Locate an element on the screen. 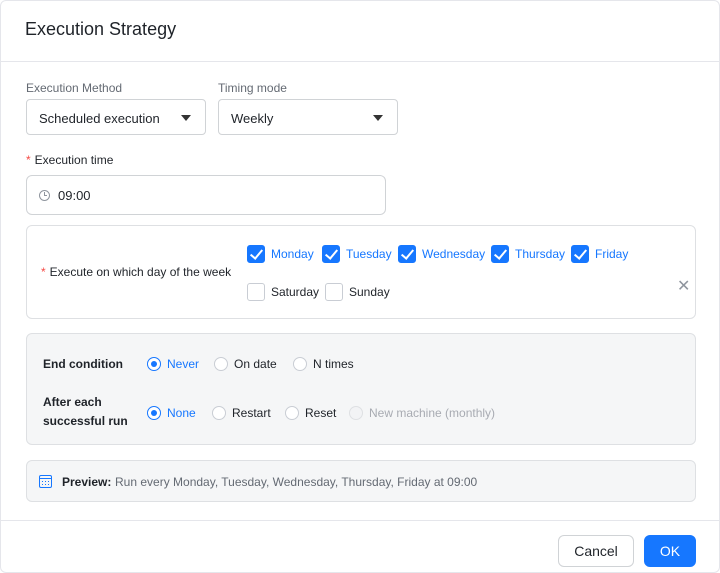  day-checkbox-monday: Monday is located at coordinates (280, 254).